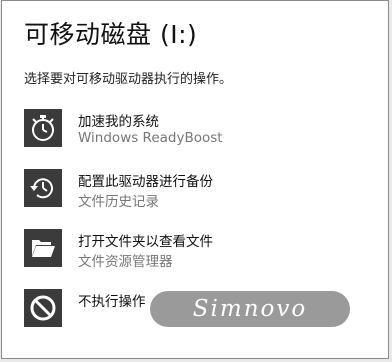  I want to click on option-label: 加速我的系统, so click(118, 122).